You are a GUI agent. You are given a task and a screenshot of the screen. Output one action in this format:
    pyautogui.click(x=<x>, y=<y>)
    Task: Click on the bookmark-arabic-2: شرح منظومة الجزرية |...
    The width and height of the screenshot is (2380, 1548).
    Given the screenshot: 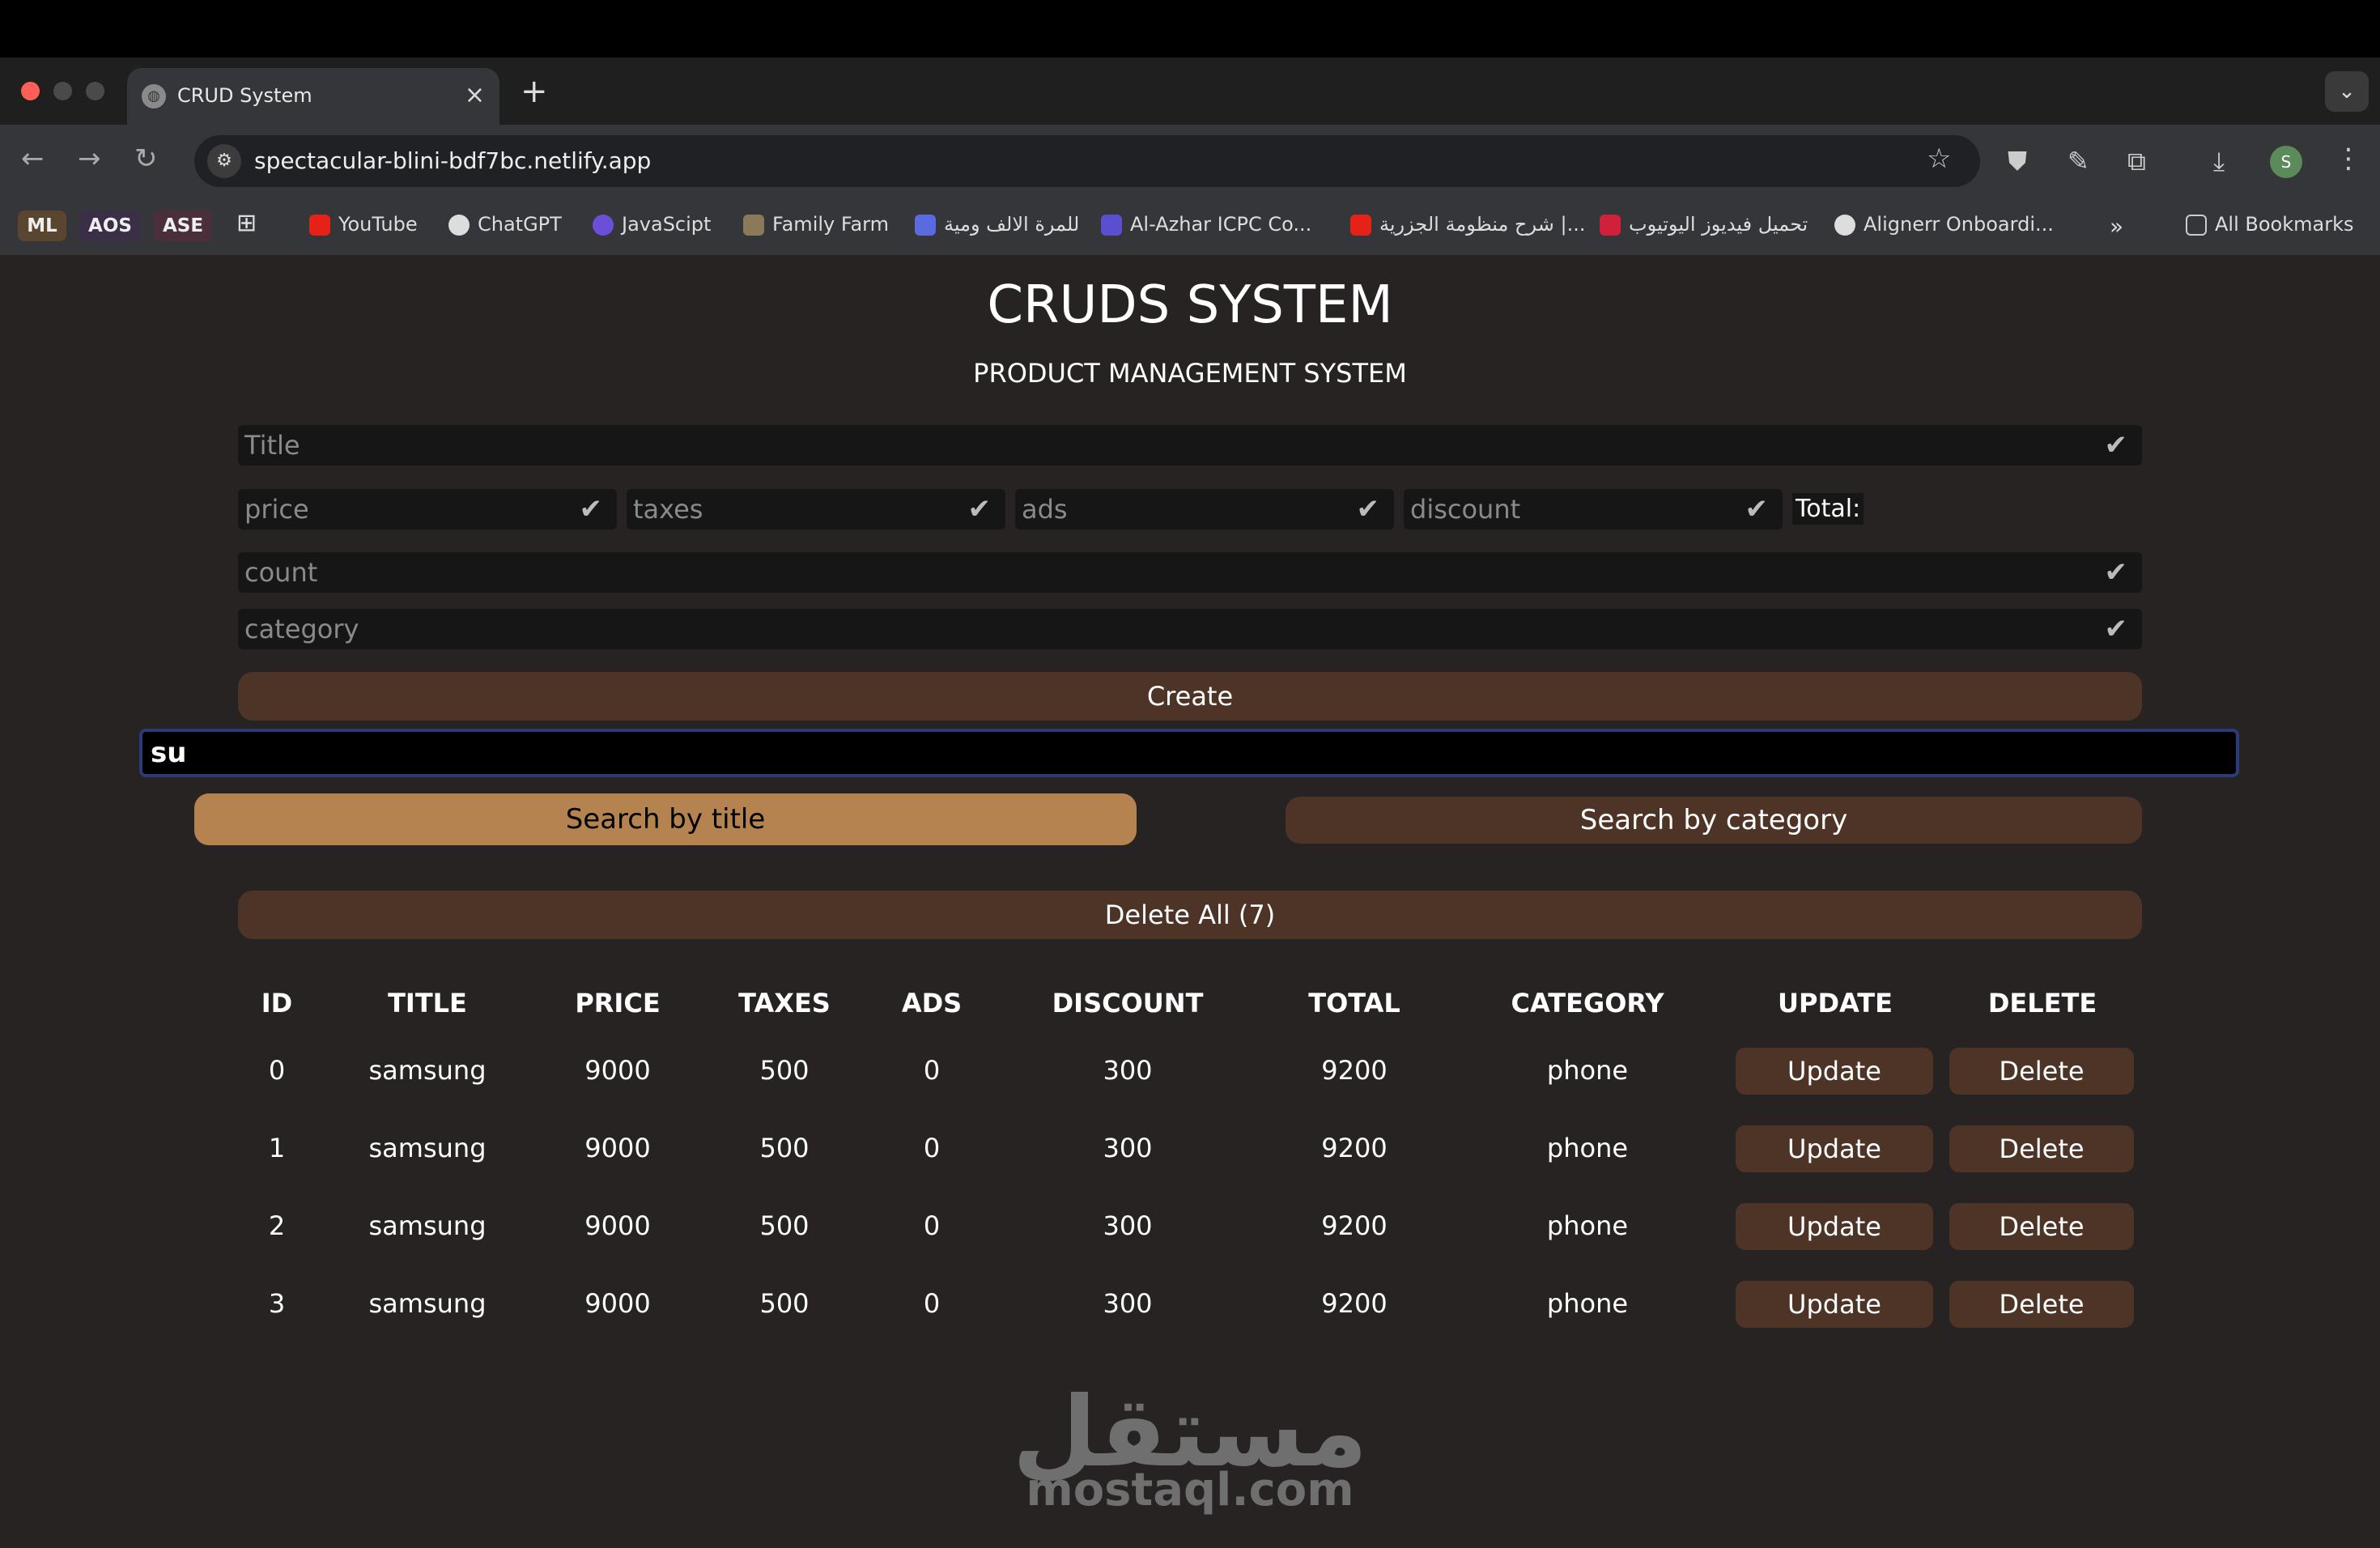 What is the action you would take?
    pyautogui.click(x=1468, y=224)
    